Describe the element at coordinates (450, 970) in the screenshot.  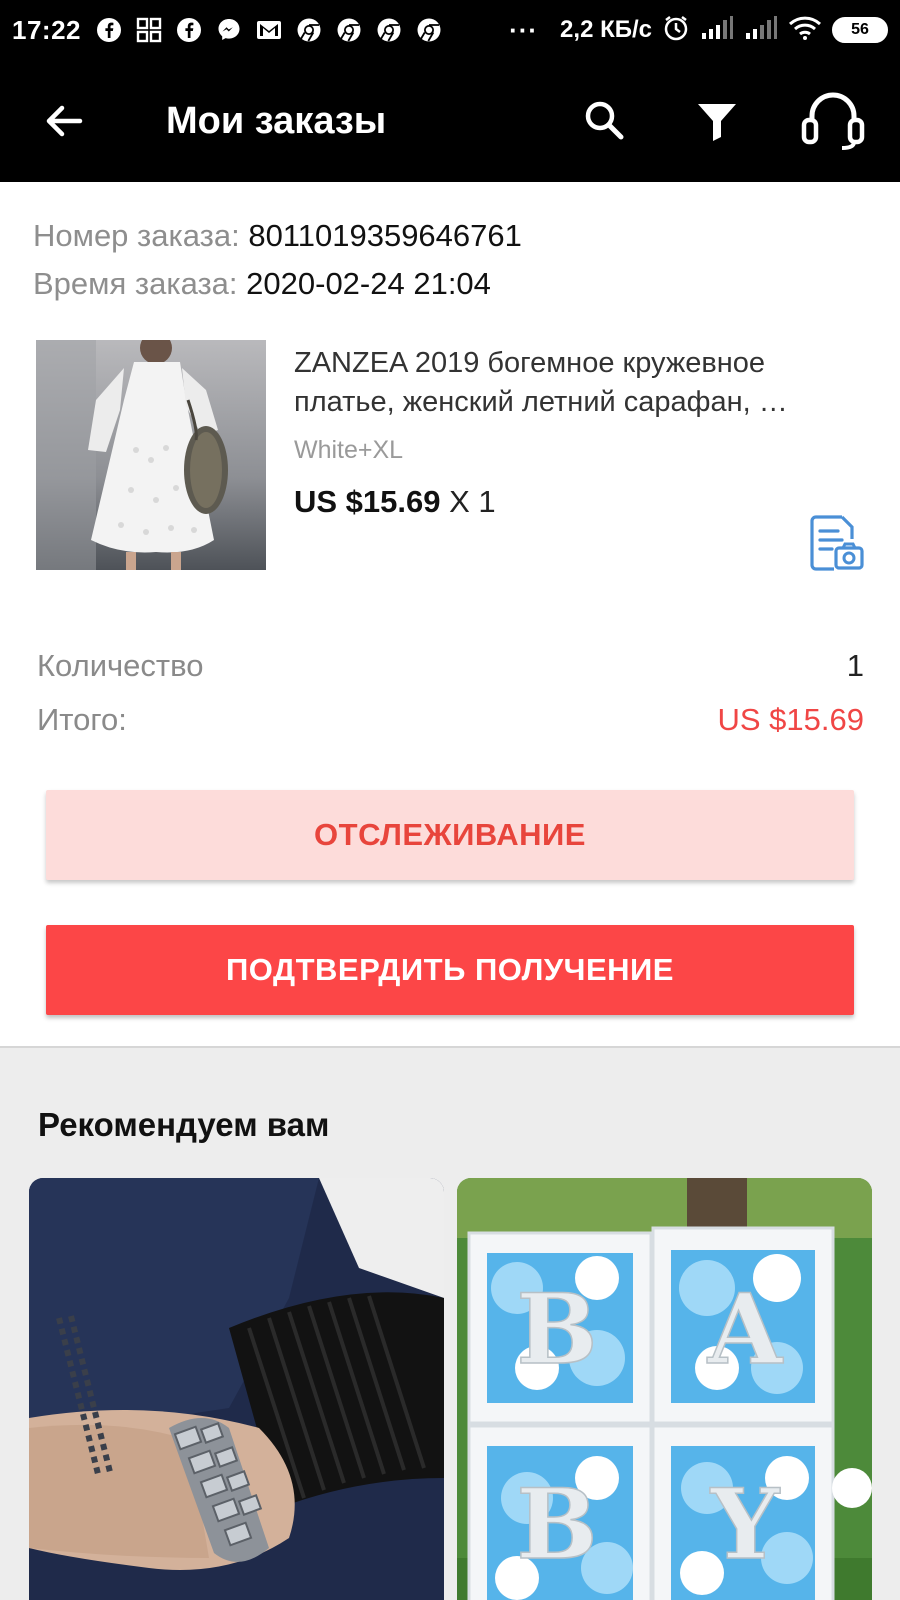
I see `confirm-receipt-button: ПОДТВЕРДИТЬ ПОЛУЧЕНИЕ` at that location.